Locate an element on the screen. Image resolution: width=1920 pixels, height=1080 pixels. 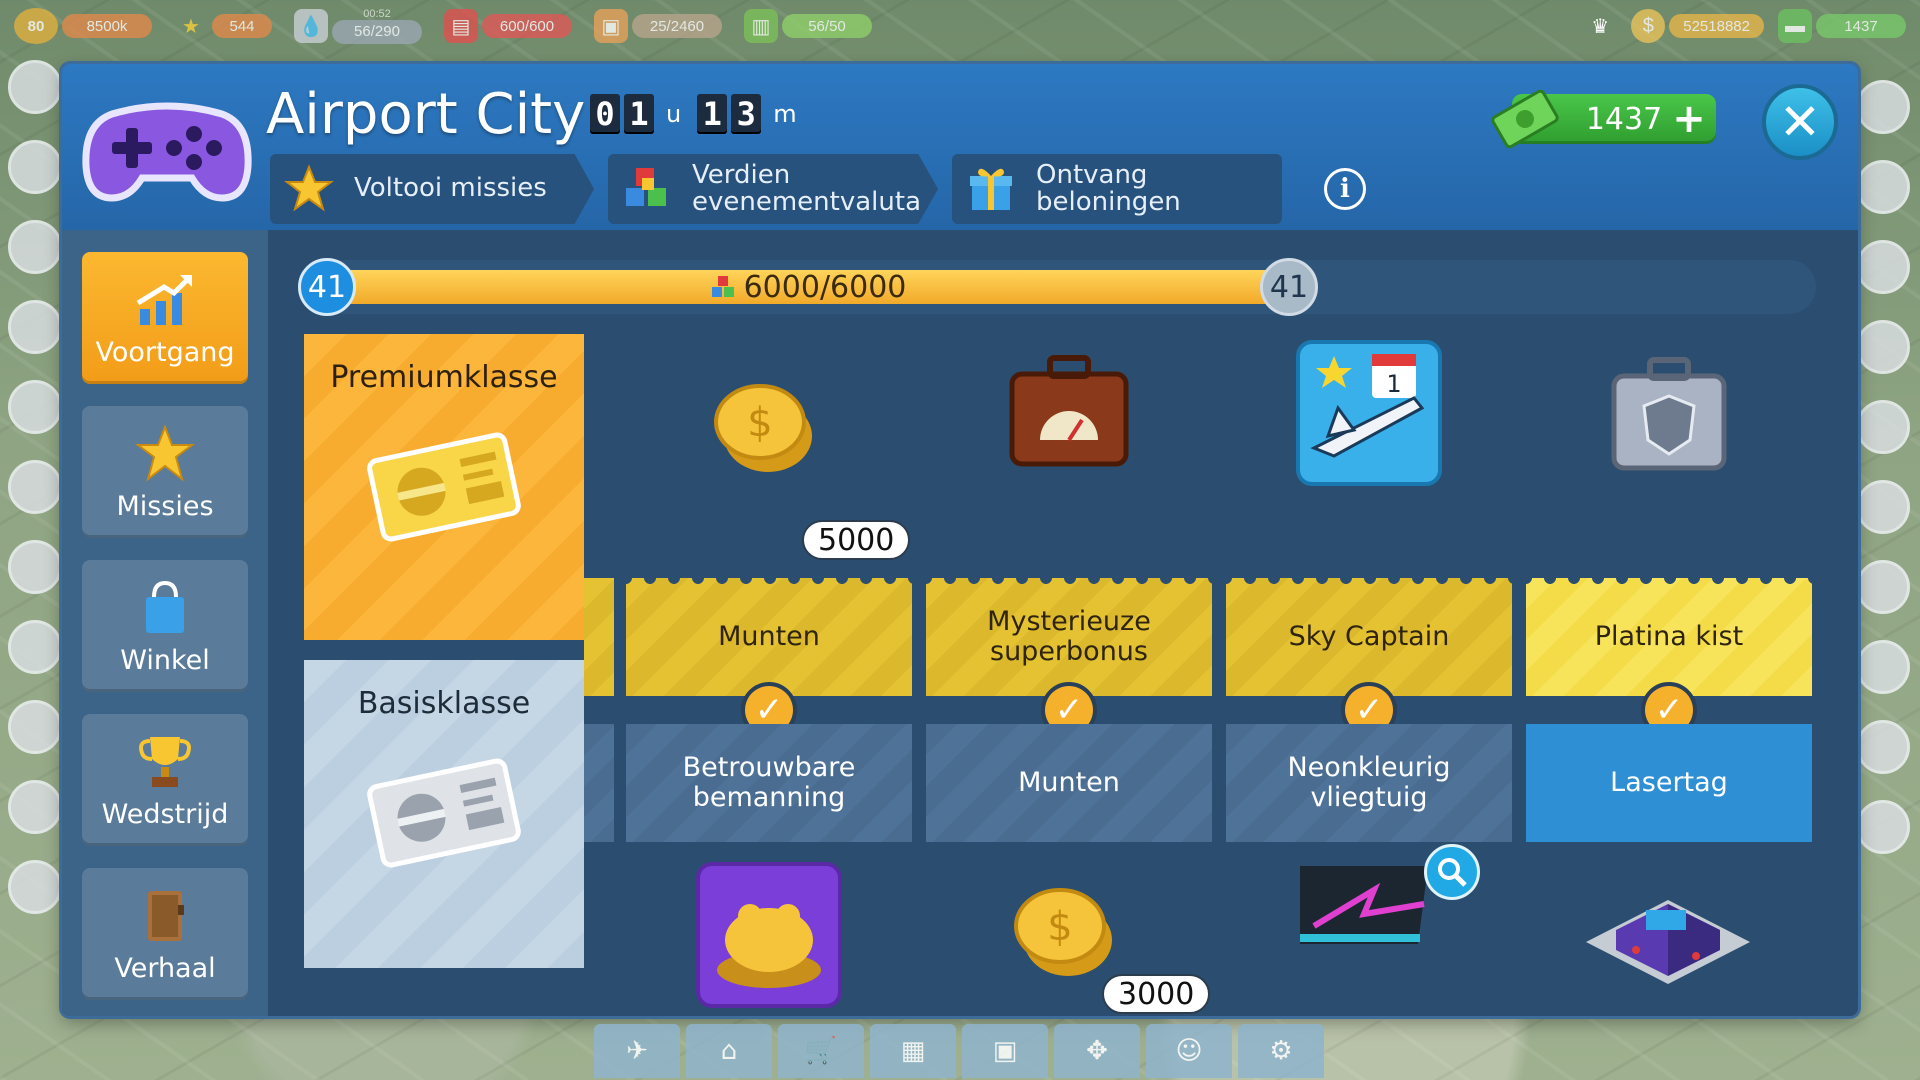
basic-reward-neonkleurig-vliegtuig: Neonkleurig vliegtuig is located at coordinates (1369, 783).